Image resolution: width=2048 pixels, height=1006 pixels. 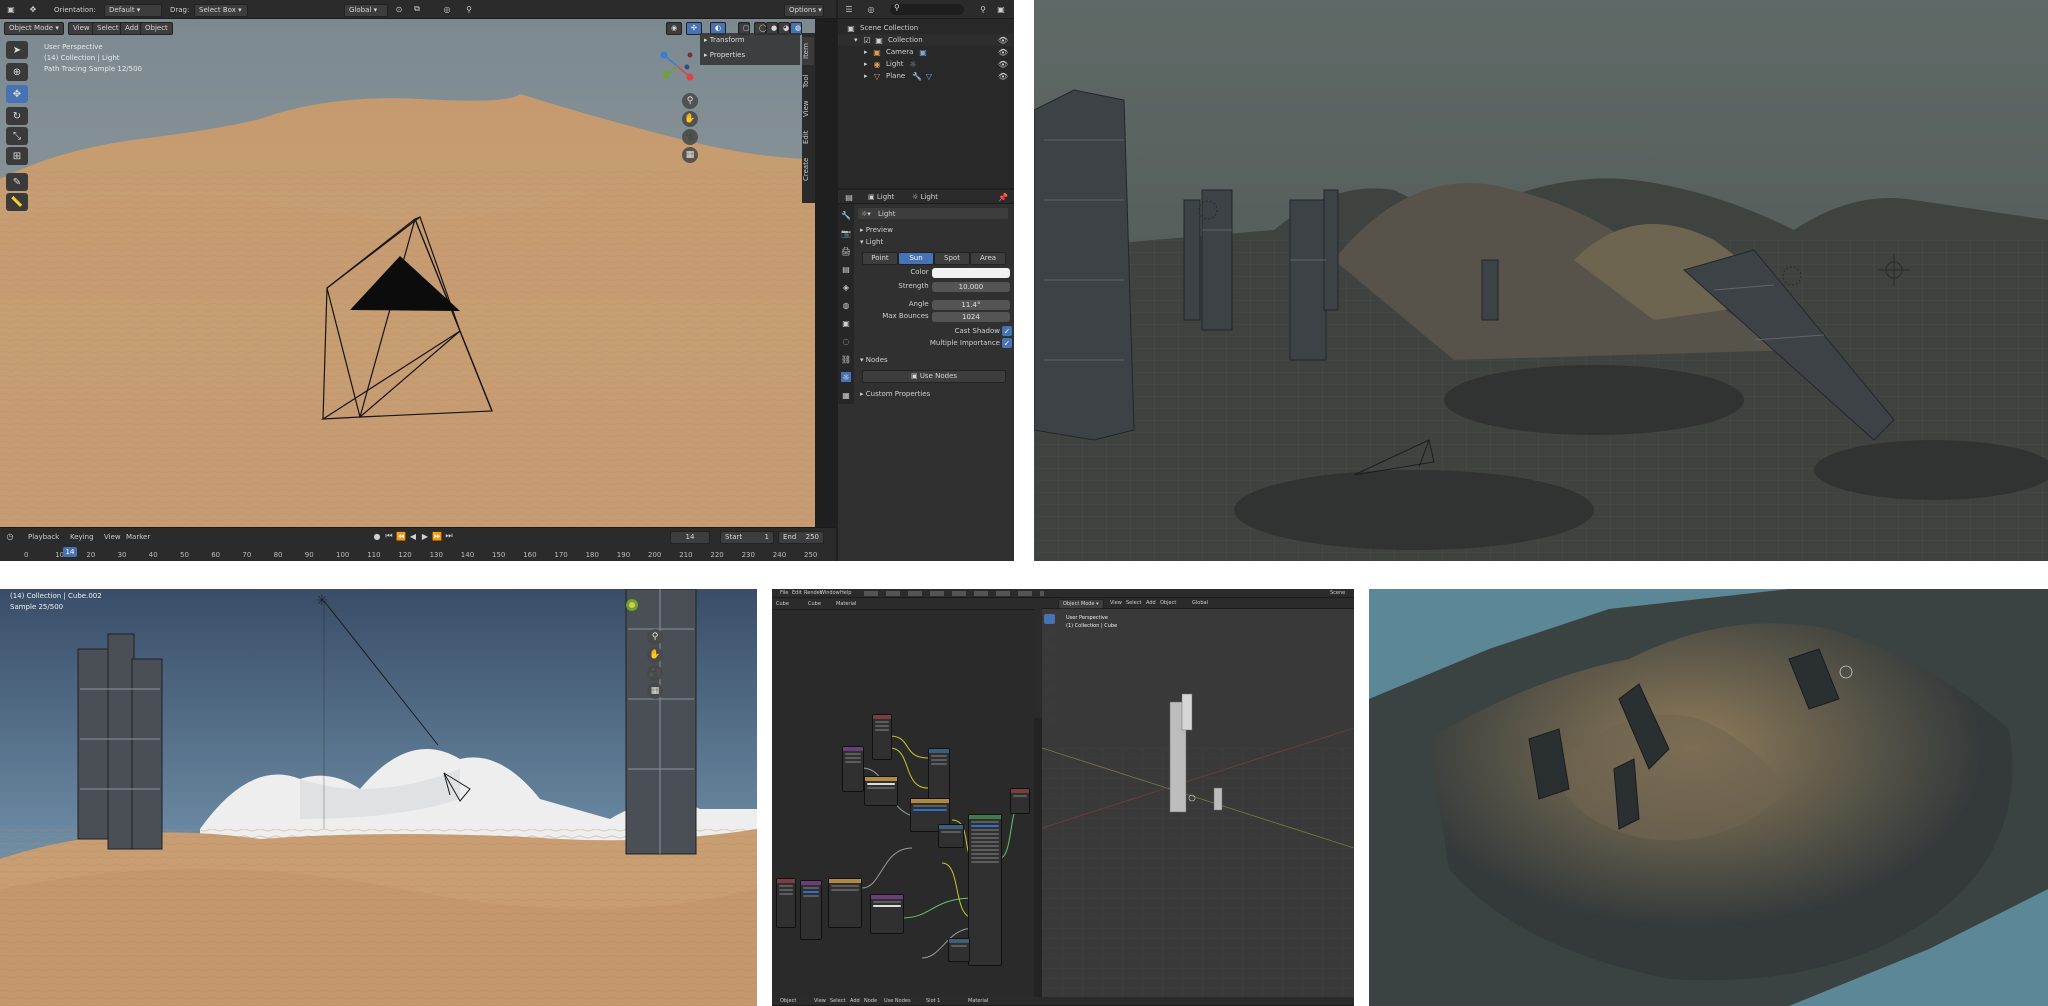 I want to click on use-nodes-button: ▣ Use Nodes, so click(x=934, y=376).